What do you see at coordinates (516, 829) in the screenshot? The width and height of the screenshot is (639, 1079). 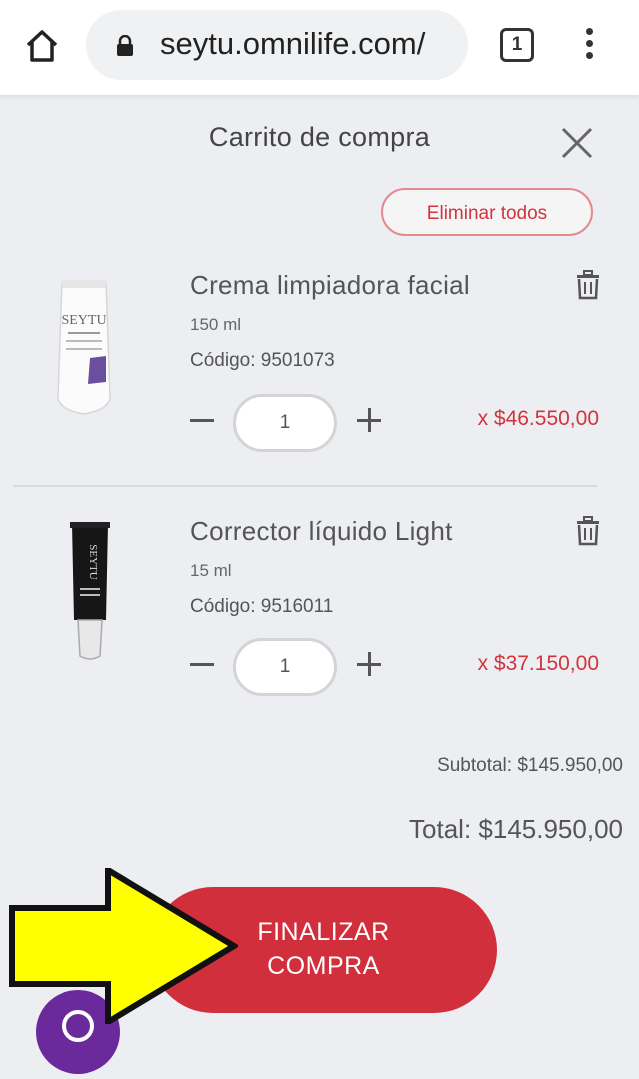 I see `total: Total: $145.950,00` at bounding box center [516, 829].